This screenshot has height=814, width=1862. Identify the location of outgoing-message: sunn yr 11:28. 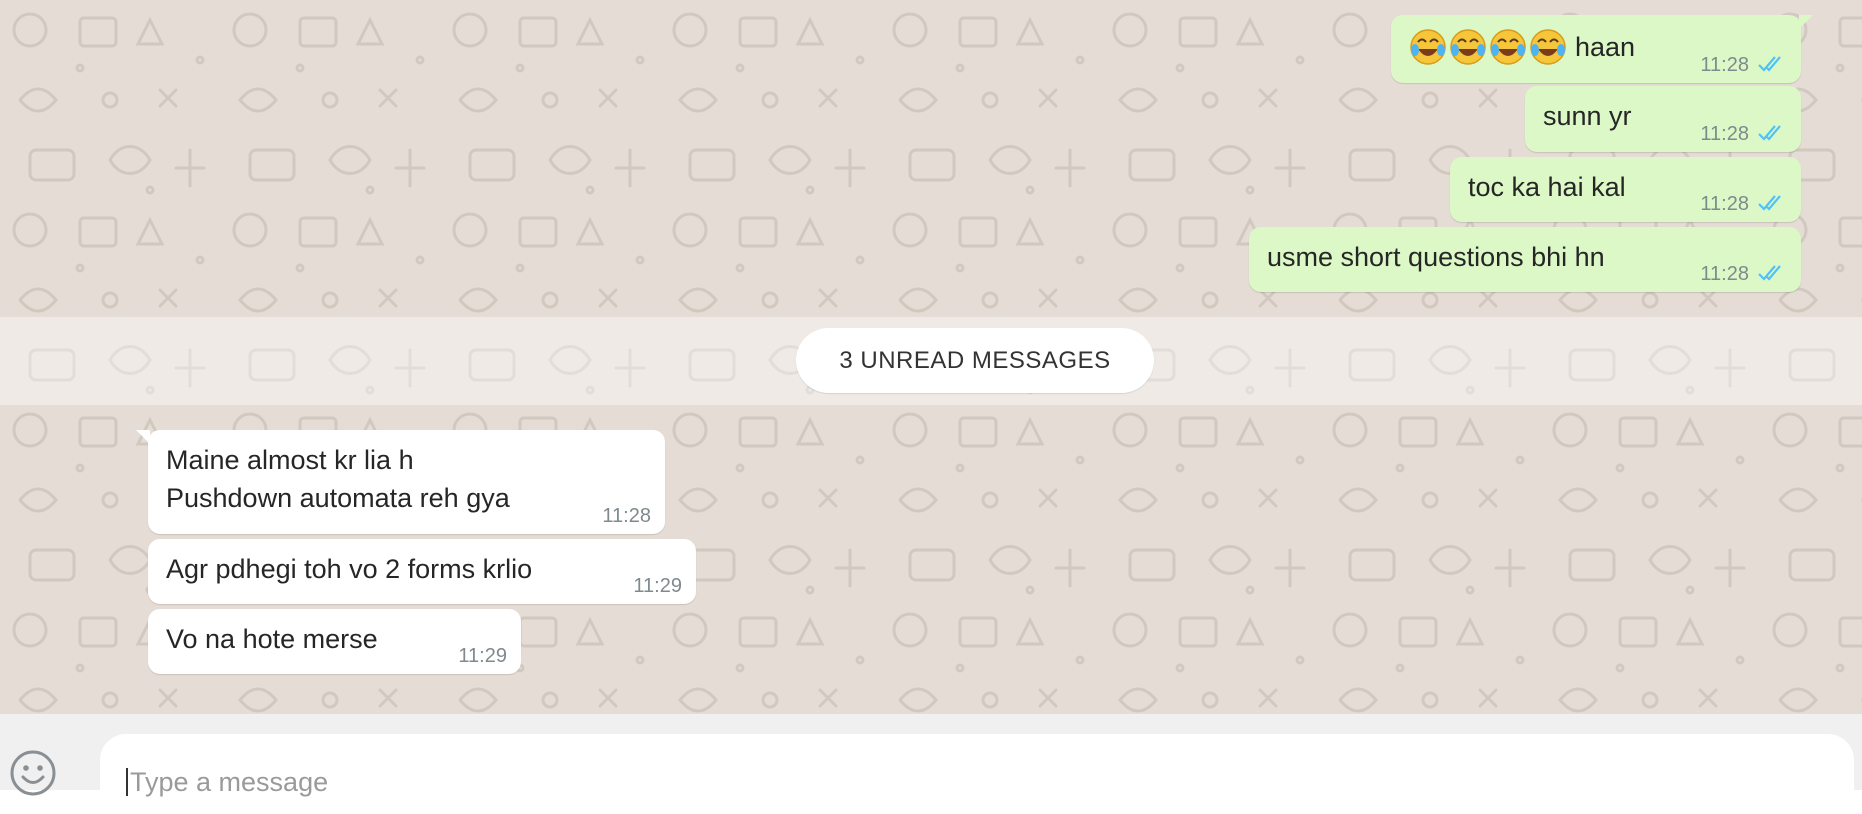
(1663, 119).